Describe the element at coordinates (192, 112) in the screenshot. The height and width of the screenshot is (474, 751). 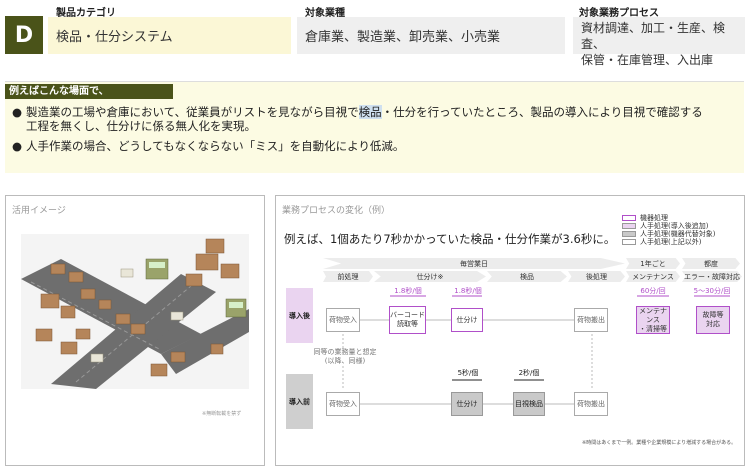
I see `bullet1-text-a: 製造業の工場や倉庫において、従業員がリストを見ながら目視で` at that location.